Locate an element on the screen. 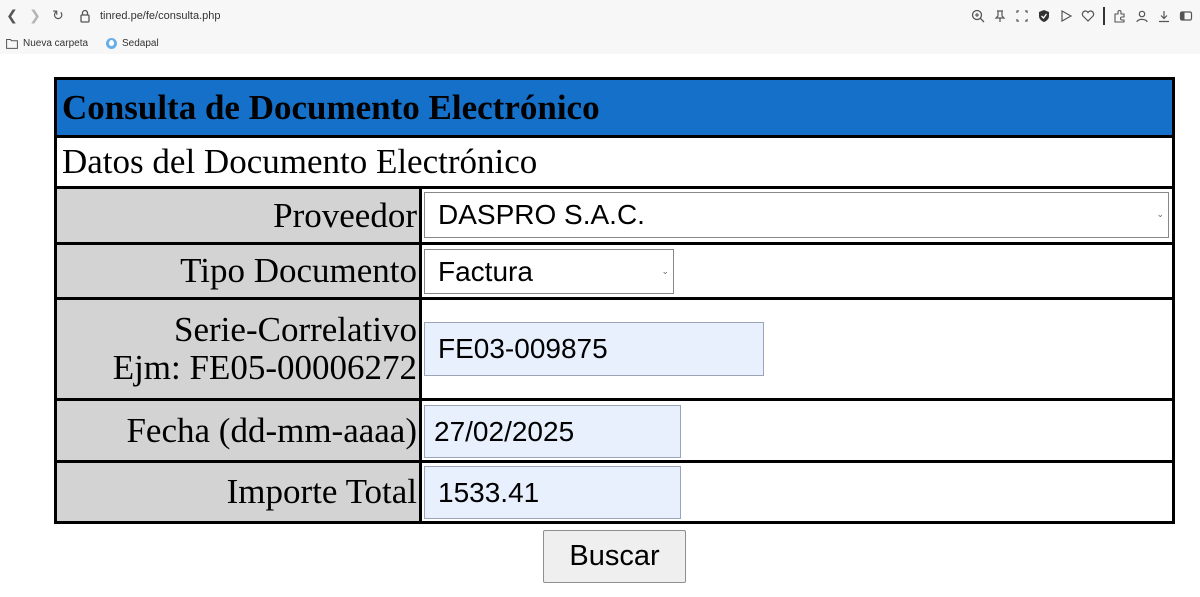 This screenshot has width=1200, height=597. bookmark-label: Nueva carpeta is located at coordinates (56, 43).